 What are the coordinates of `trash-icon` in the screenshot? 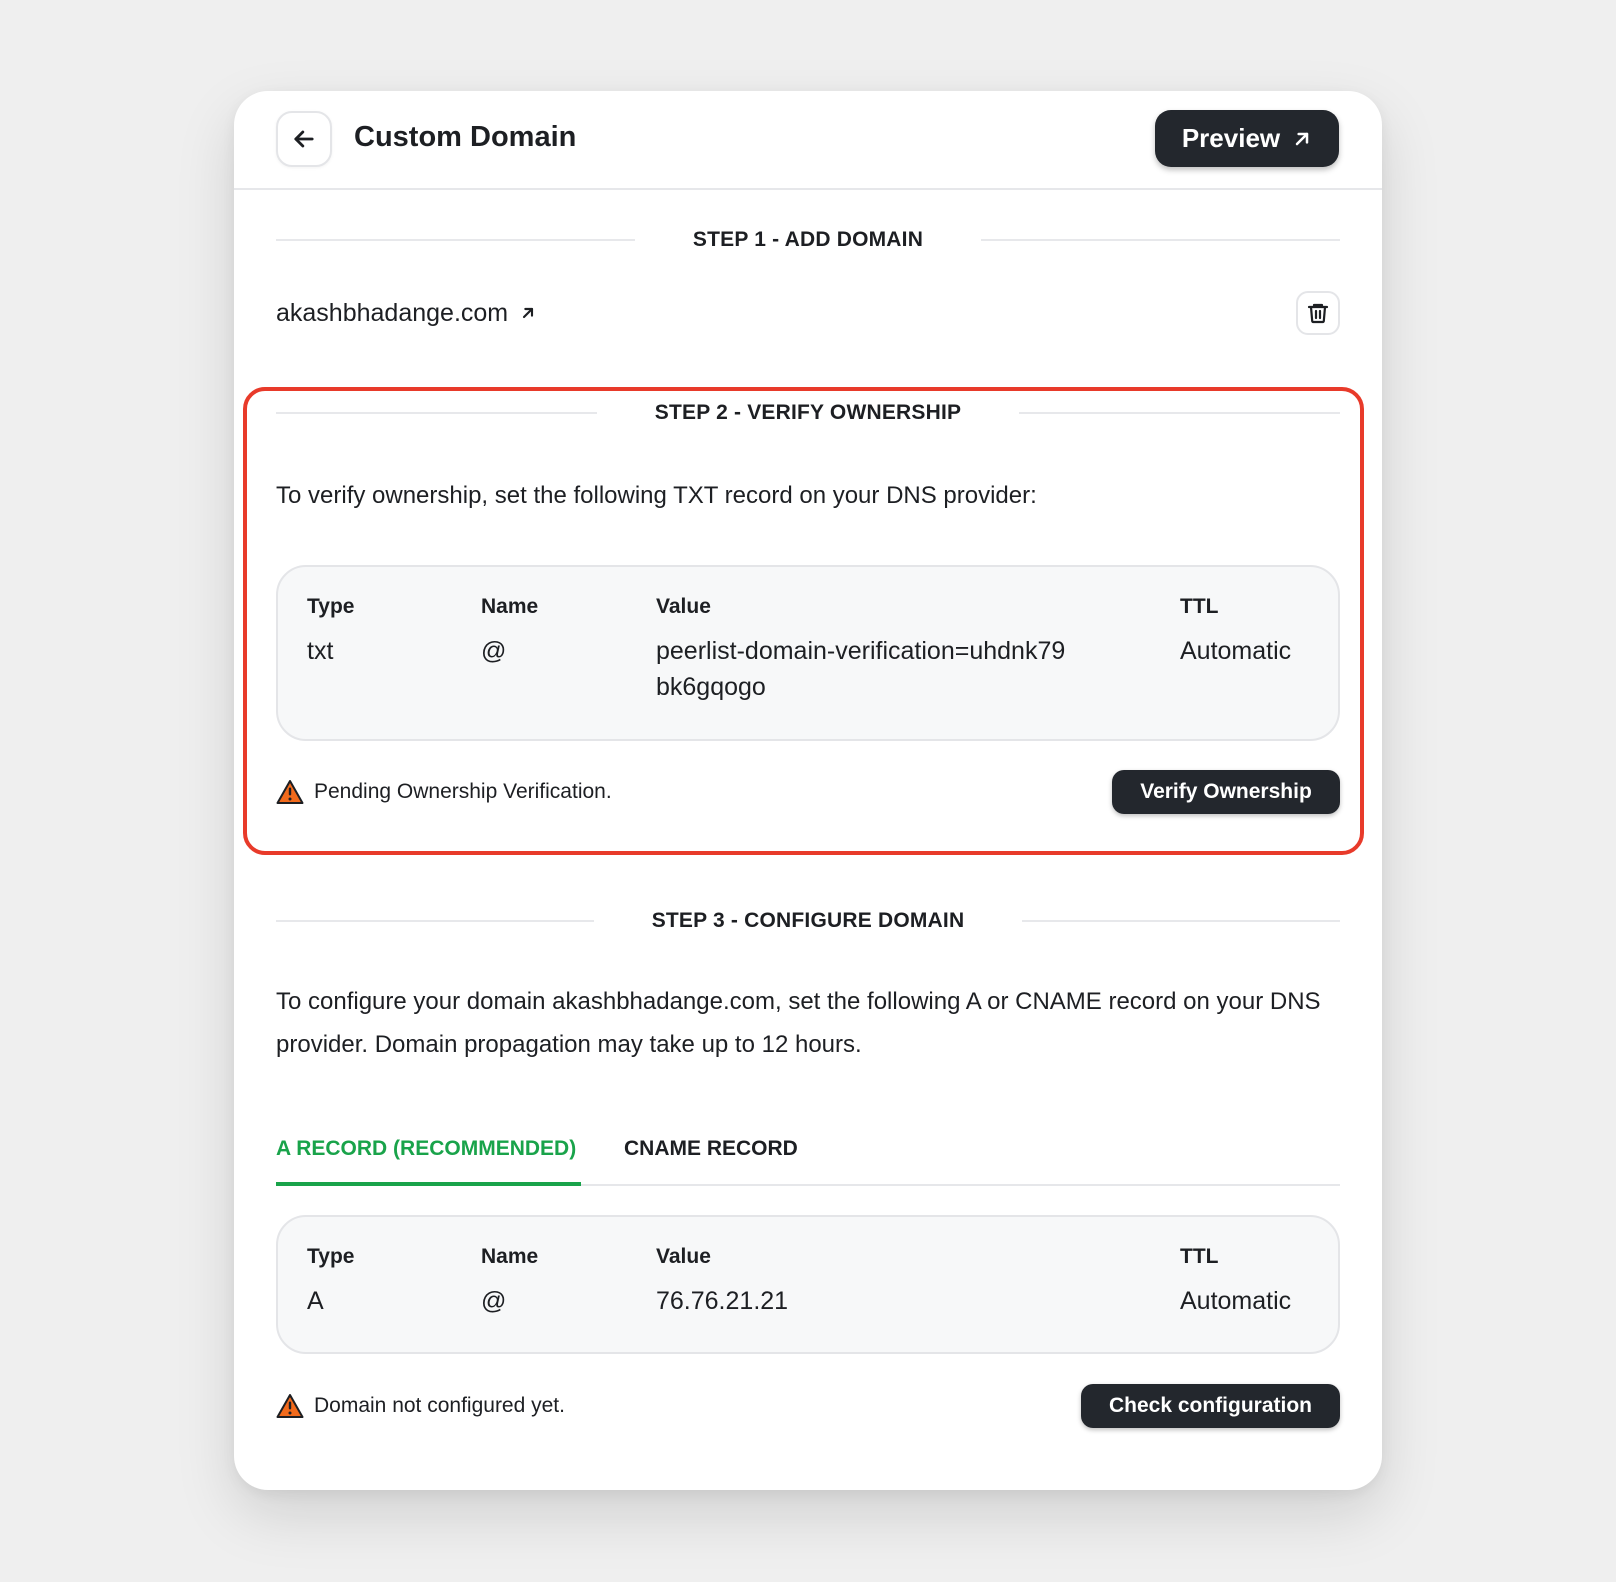 It's located at (1318, 313).